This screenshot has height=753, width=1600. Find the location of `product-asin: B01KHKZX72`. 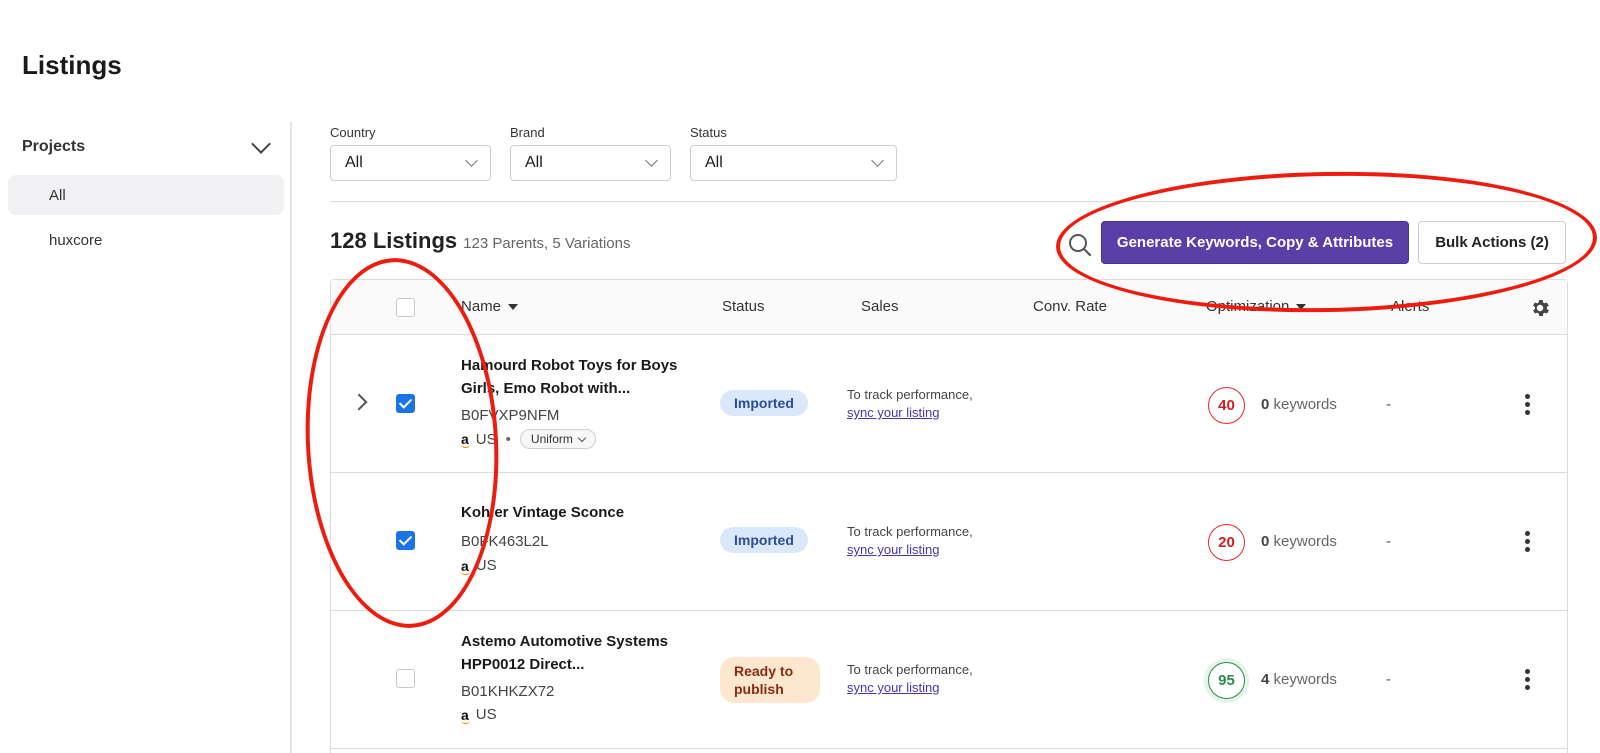

product-asin: B01KHKZX72 is located at coordinates (508, 691).